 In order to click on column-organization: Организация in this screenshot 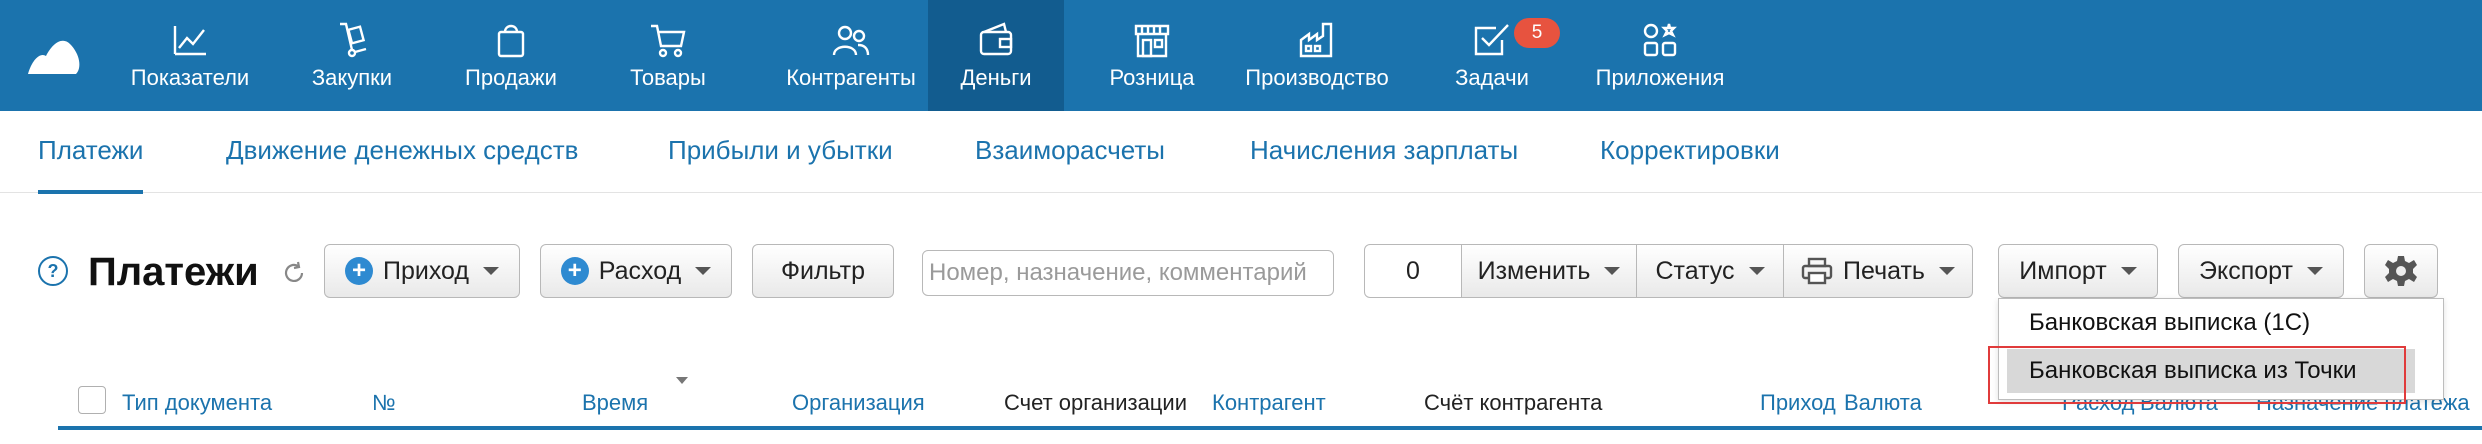, I will do `click(858, 403)`.